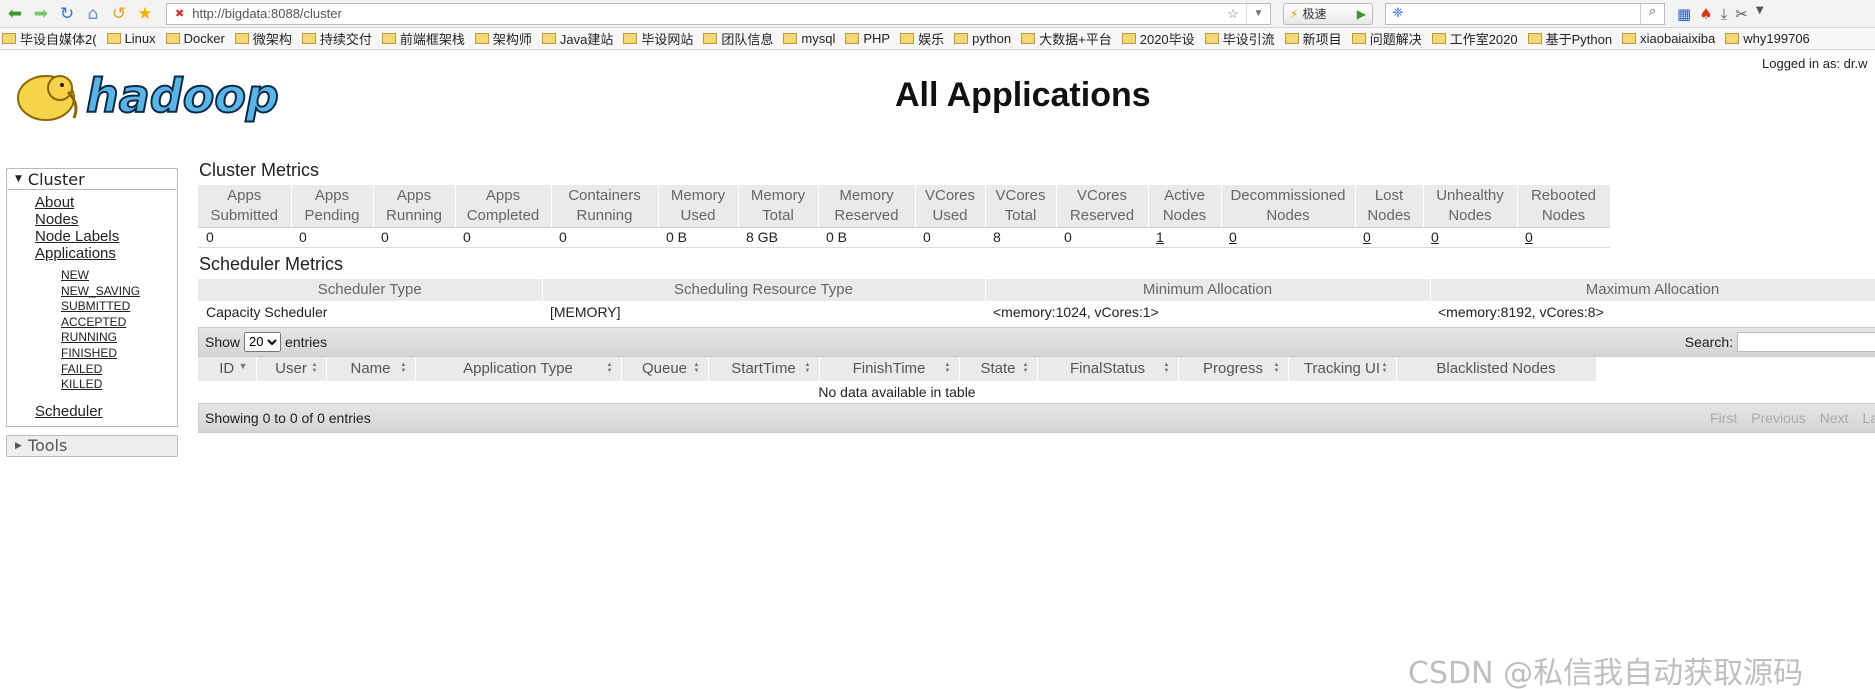 The image size is (1875, 689). Describe the element at coordinates (119, 370) in the screenshot. I see `nav-state-failed: FAILED` at that location.